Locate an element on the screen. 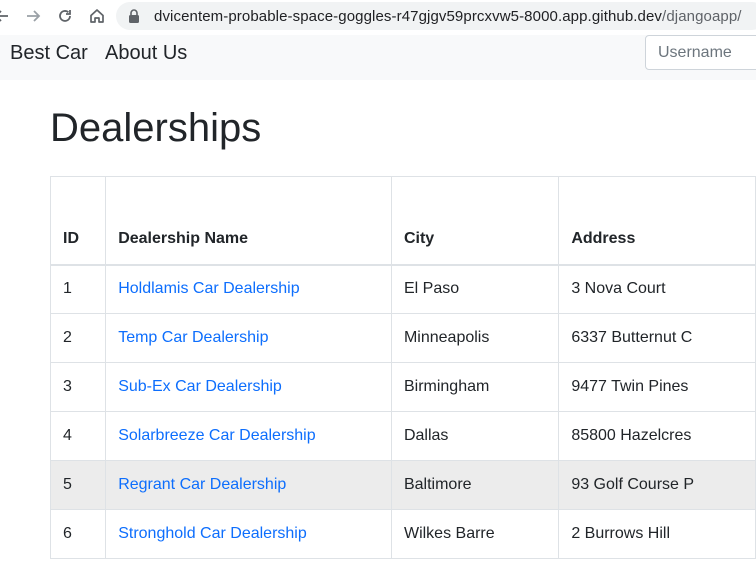 This screenshot has height=561, width=756. header-id: ID is located at coordinates (78, 221).